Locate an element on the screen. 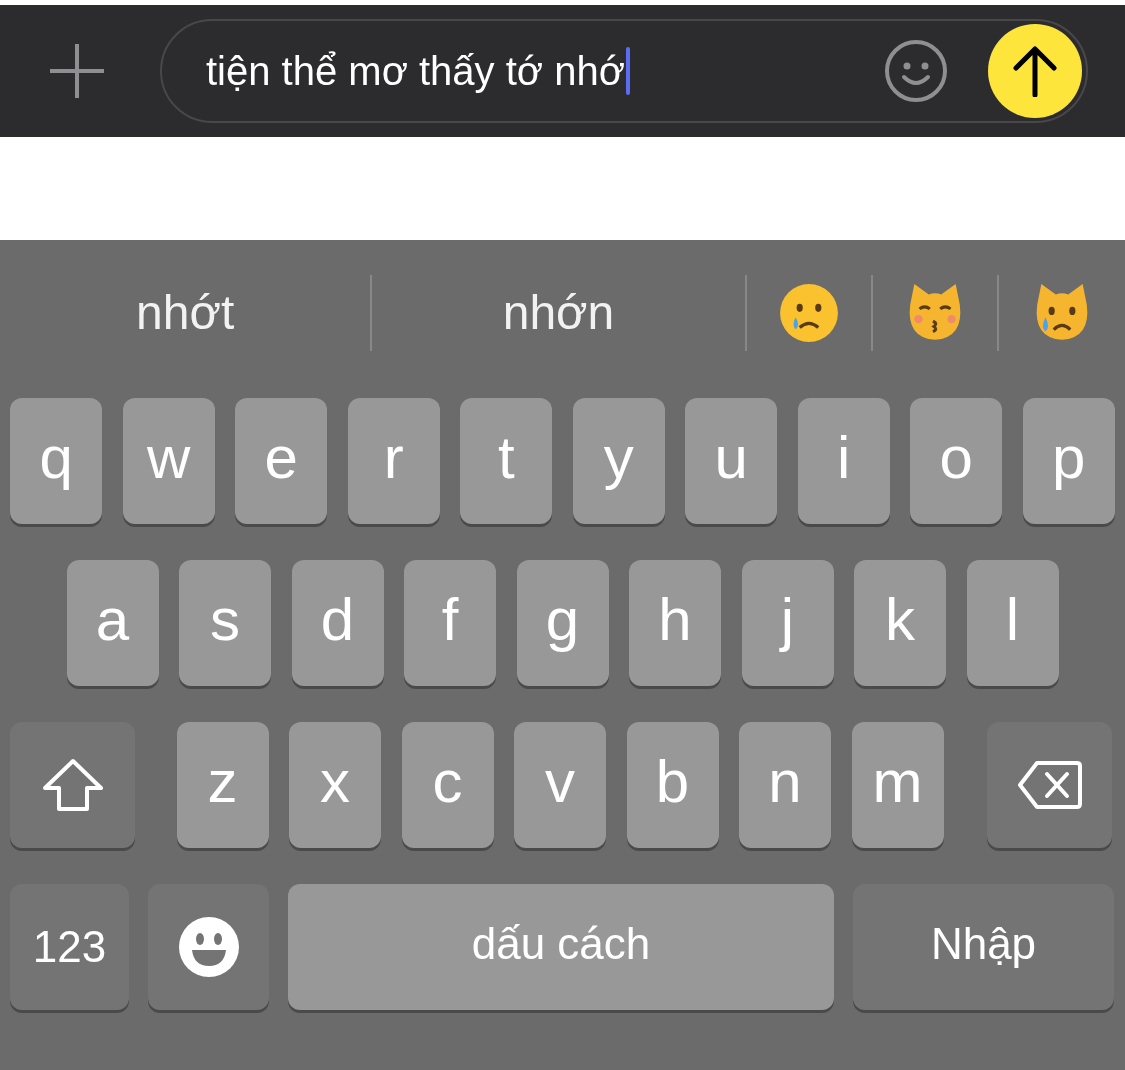 The height and width of the screenshot is (1070, 1125). suggestion-word: nhớt is located at coordinates (185, 312).